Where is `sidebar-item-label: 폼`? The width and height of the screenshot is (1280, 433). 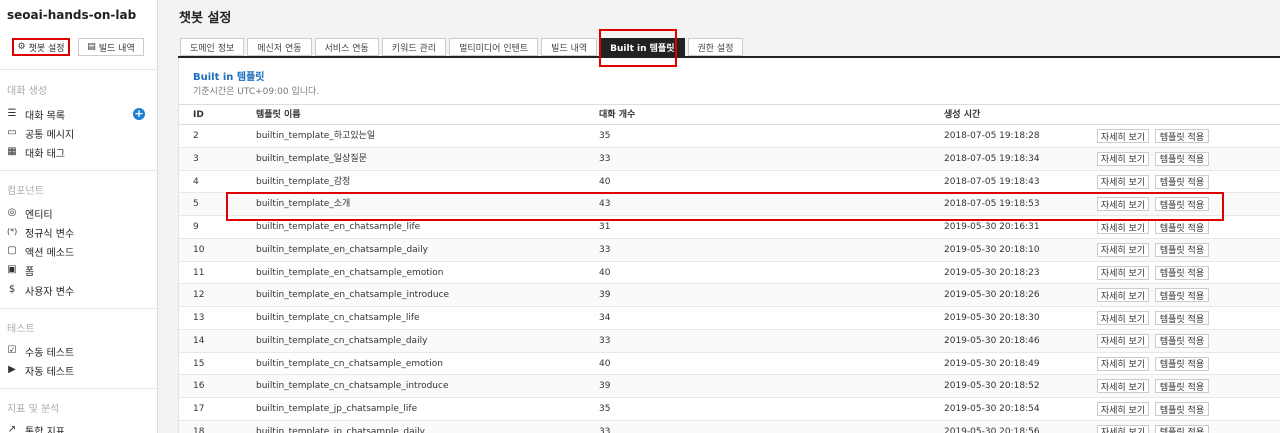
sidebar-item-label: 폼 is located at coordinates (30, 272).